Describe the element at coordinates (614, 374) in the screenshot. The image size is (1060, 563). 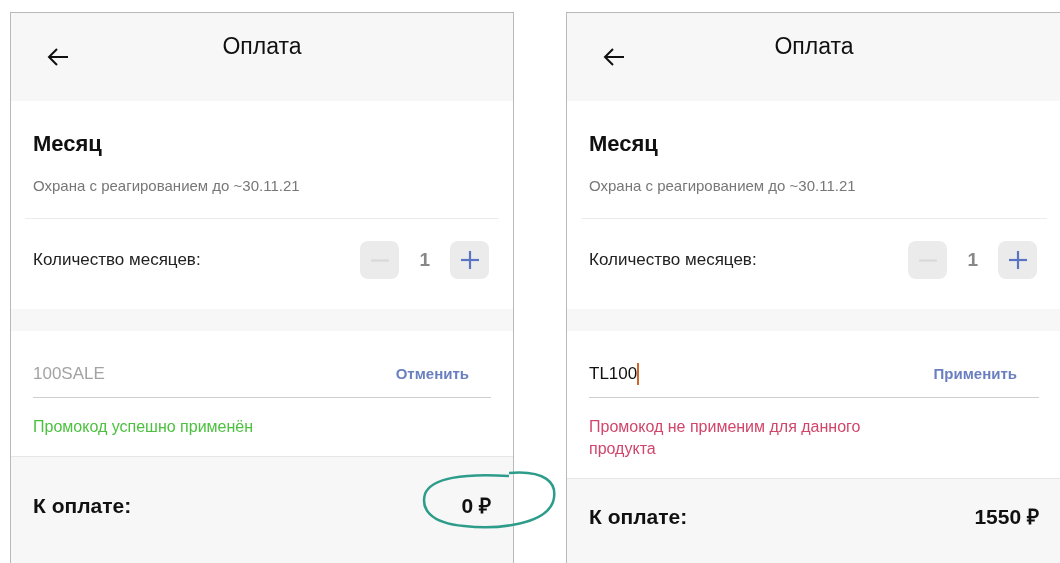
I see `promo-code-field: TL100` at that location.